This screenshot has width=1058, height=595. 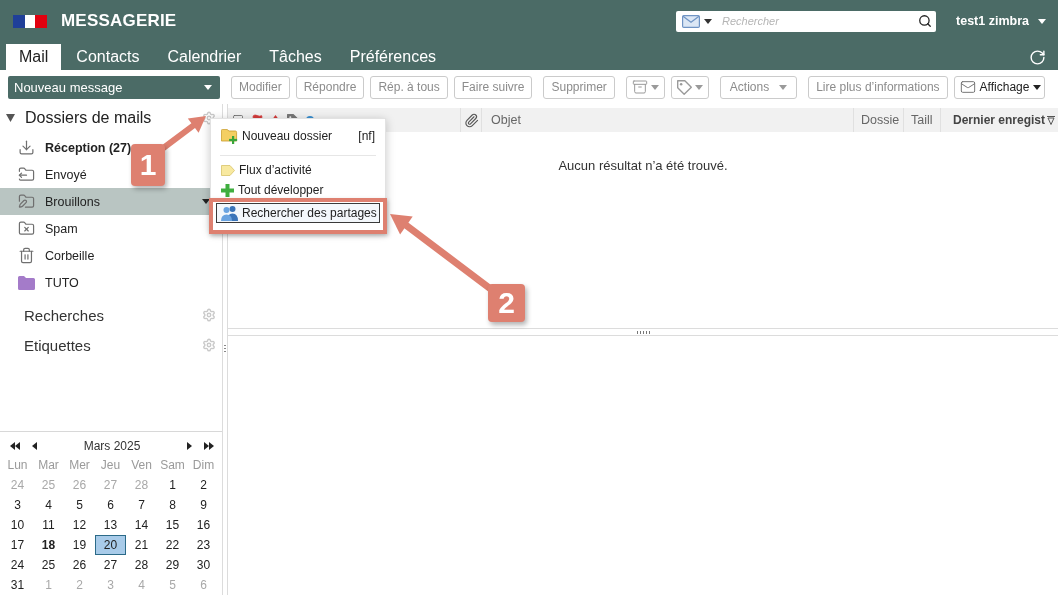 I want to click on menu-item: Nouveau dossier [nf], so click(x=298, y=136).